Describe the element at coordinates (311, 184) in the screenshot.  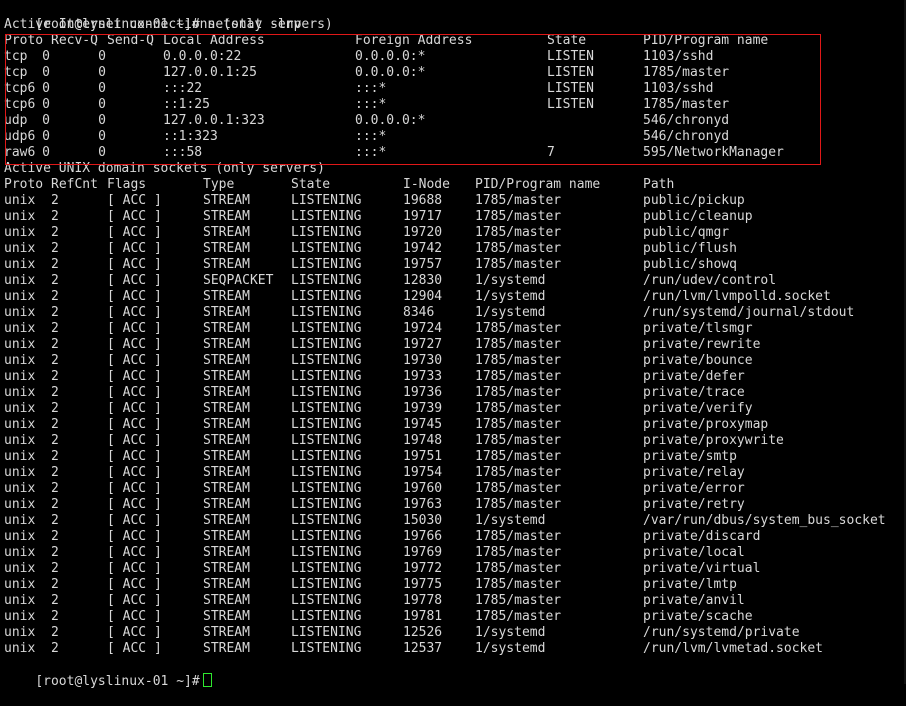
I see `unix-header-state: State` at that location.